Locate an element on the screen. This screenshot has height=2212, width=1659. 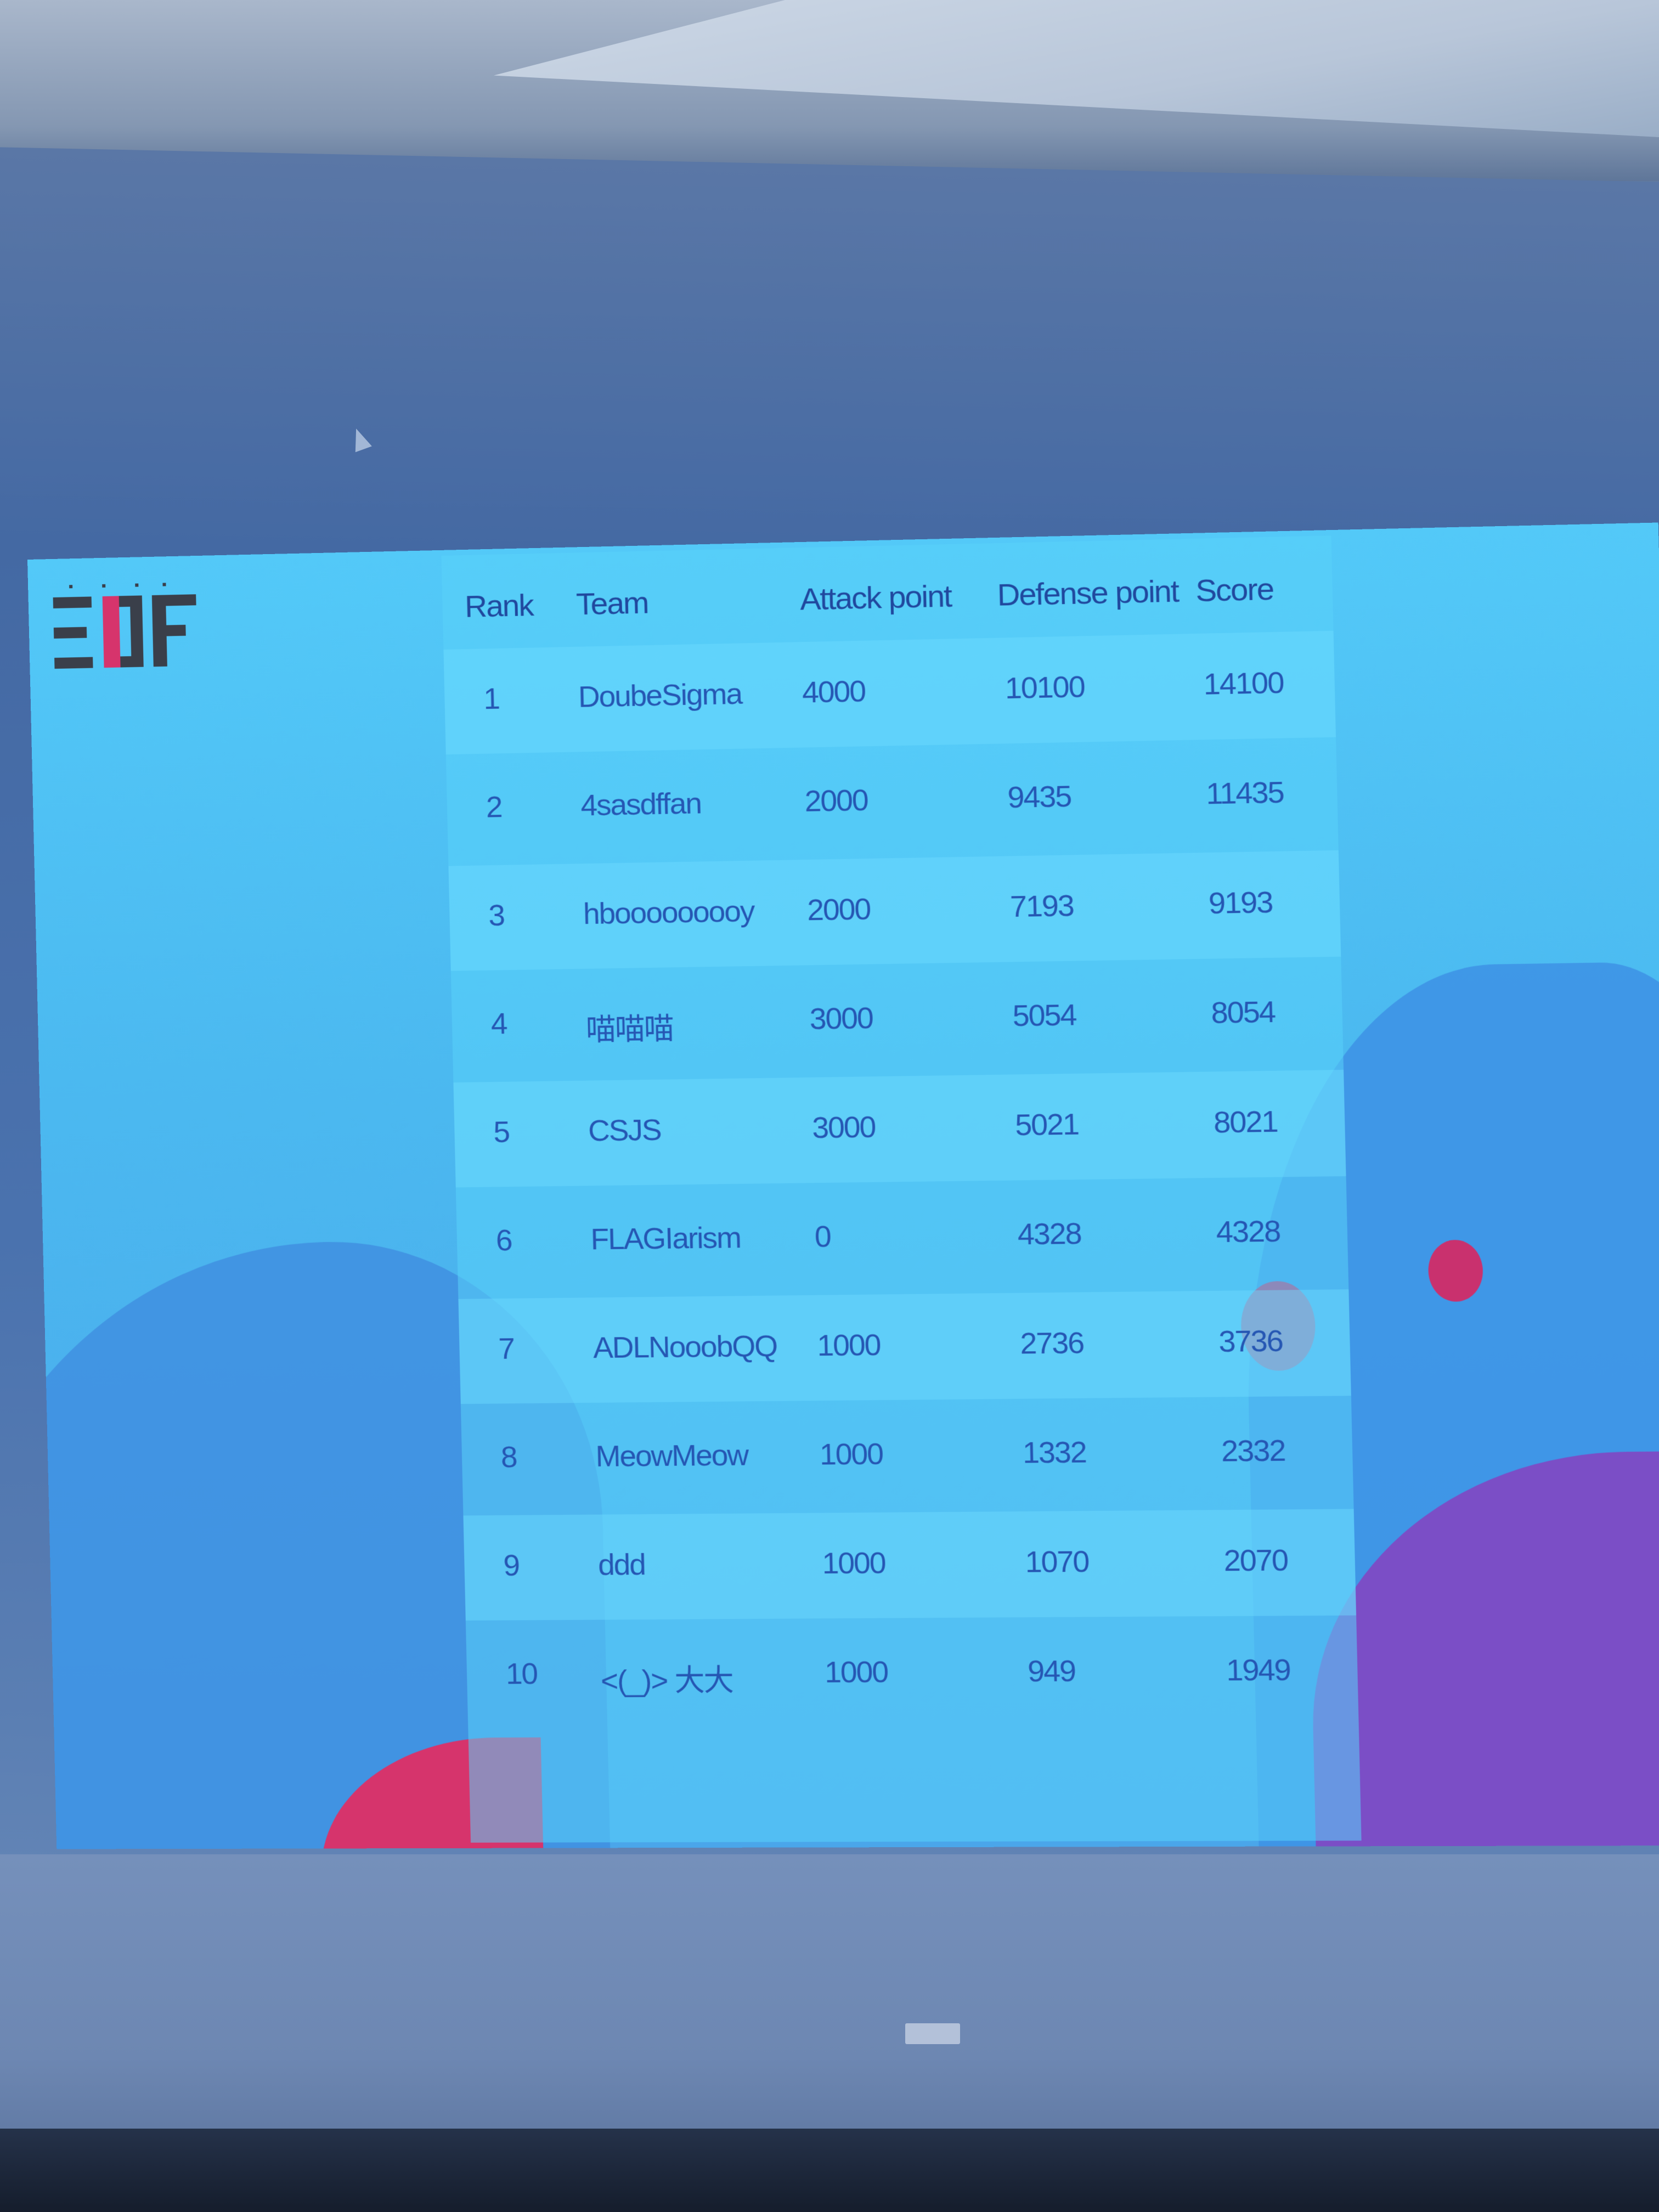
table-row: 9 ddd 1000 1070 2070 is located at coordinates (910, 1565).